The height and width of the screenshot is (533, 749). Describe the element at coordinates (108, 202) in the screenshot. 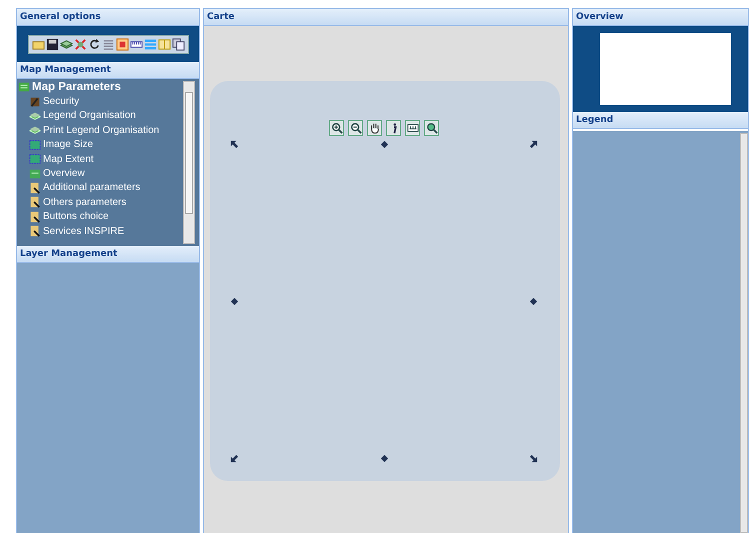

I see `tree-item: Others parameters` at that location.